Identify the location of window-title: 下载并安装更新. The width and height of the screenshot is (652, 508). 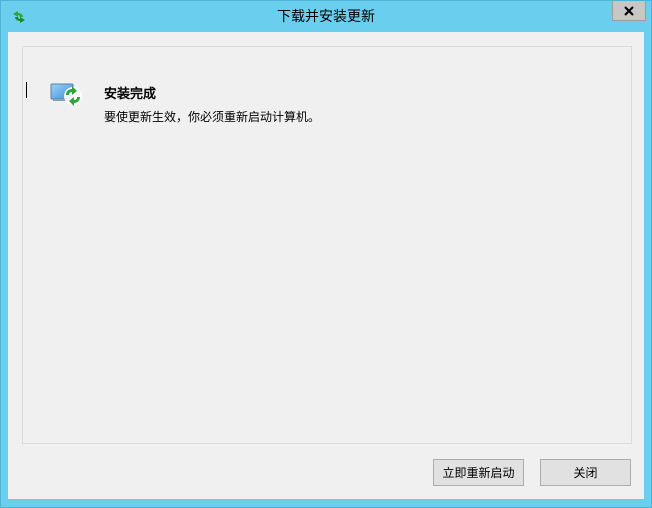
(326, 17).